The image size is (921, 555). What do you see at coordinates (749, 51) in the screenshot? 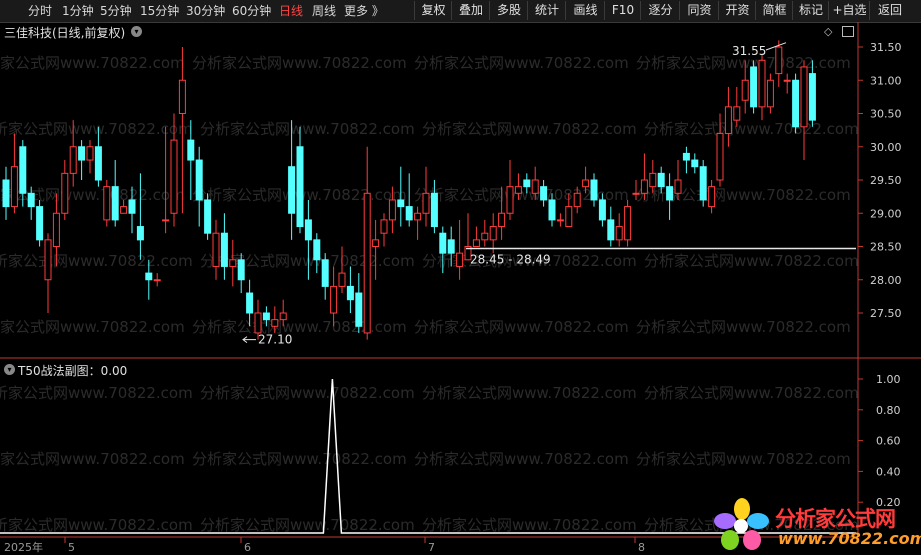
I see `high-price-label: 31.55` at bounding box center [749, 51].